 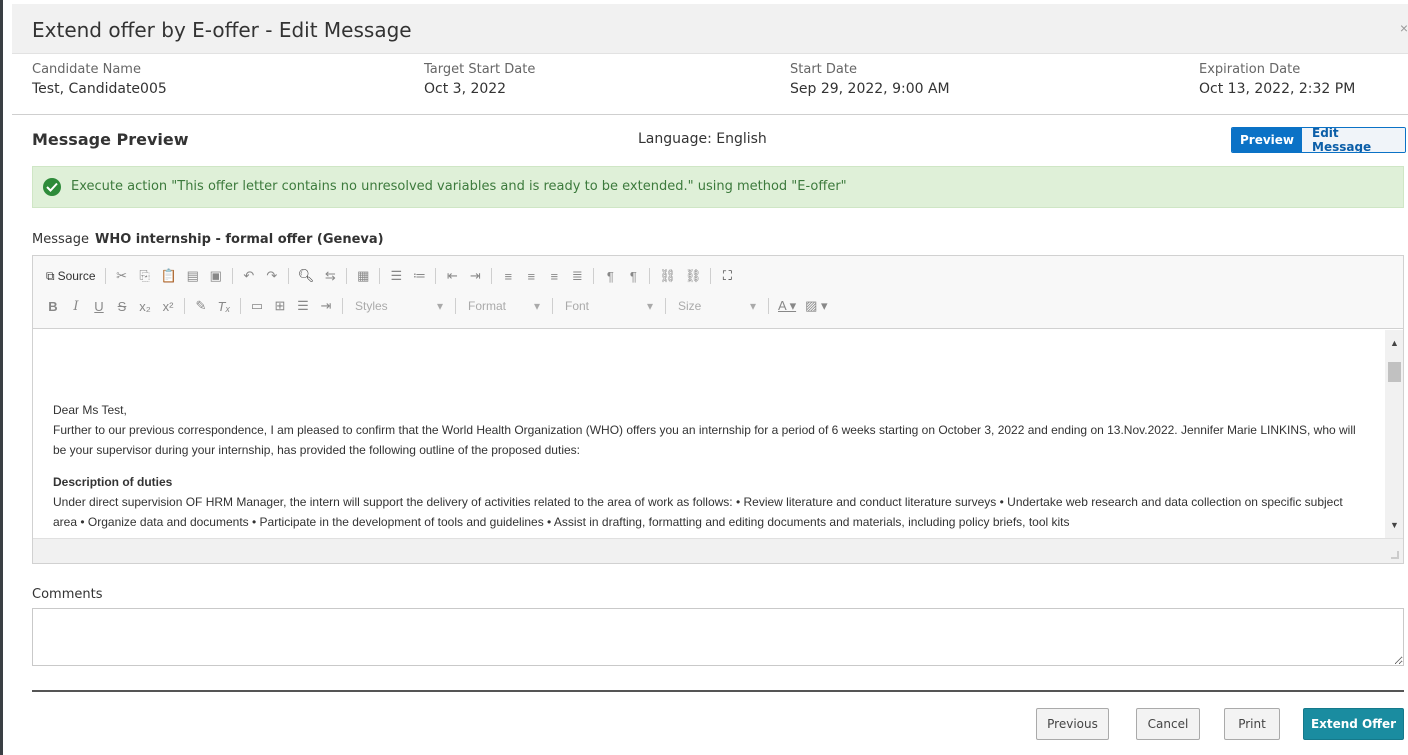 What do you see at coordinates (1250, 69) in the screenshot?
I see `expiration-date-label: Expiration Date` at bounding box center [1250, 69].